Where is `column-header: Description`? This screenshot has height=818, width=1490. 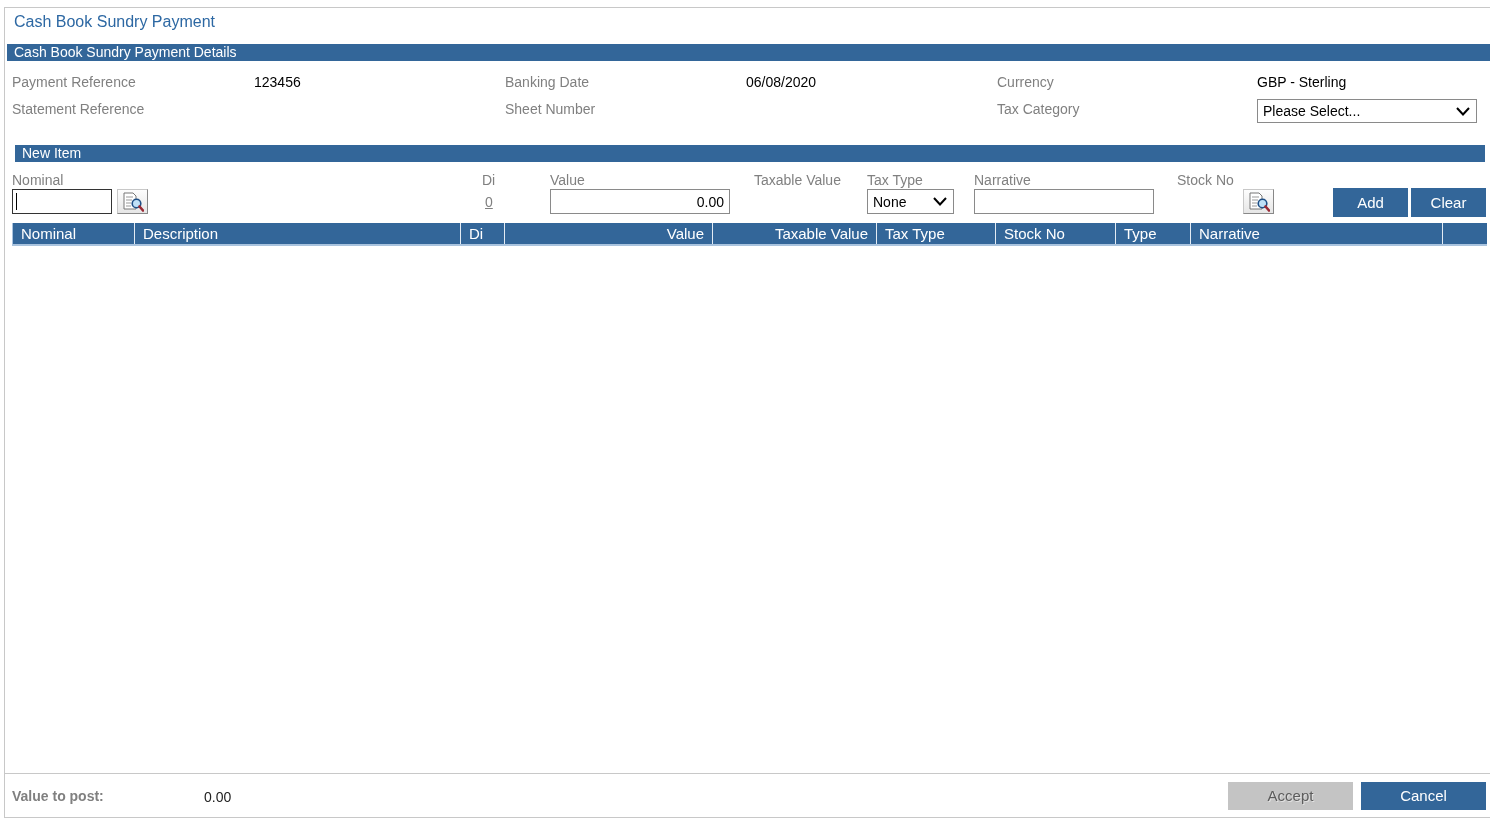 column-header: Description is located at coordinates (297, 233).